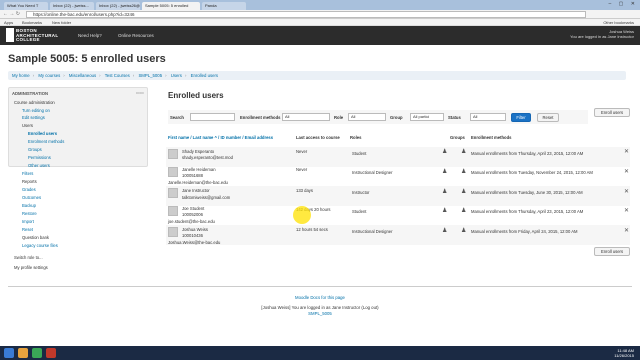 The width and height of the screenshot is (640, 360). I want to click on column-last-access: Last access to course, so click(320, 137).